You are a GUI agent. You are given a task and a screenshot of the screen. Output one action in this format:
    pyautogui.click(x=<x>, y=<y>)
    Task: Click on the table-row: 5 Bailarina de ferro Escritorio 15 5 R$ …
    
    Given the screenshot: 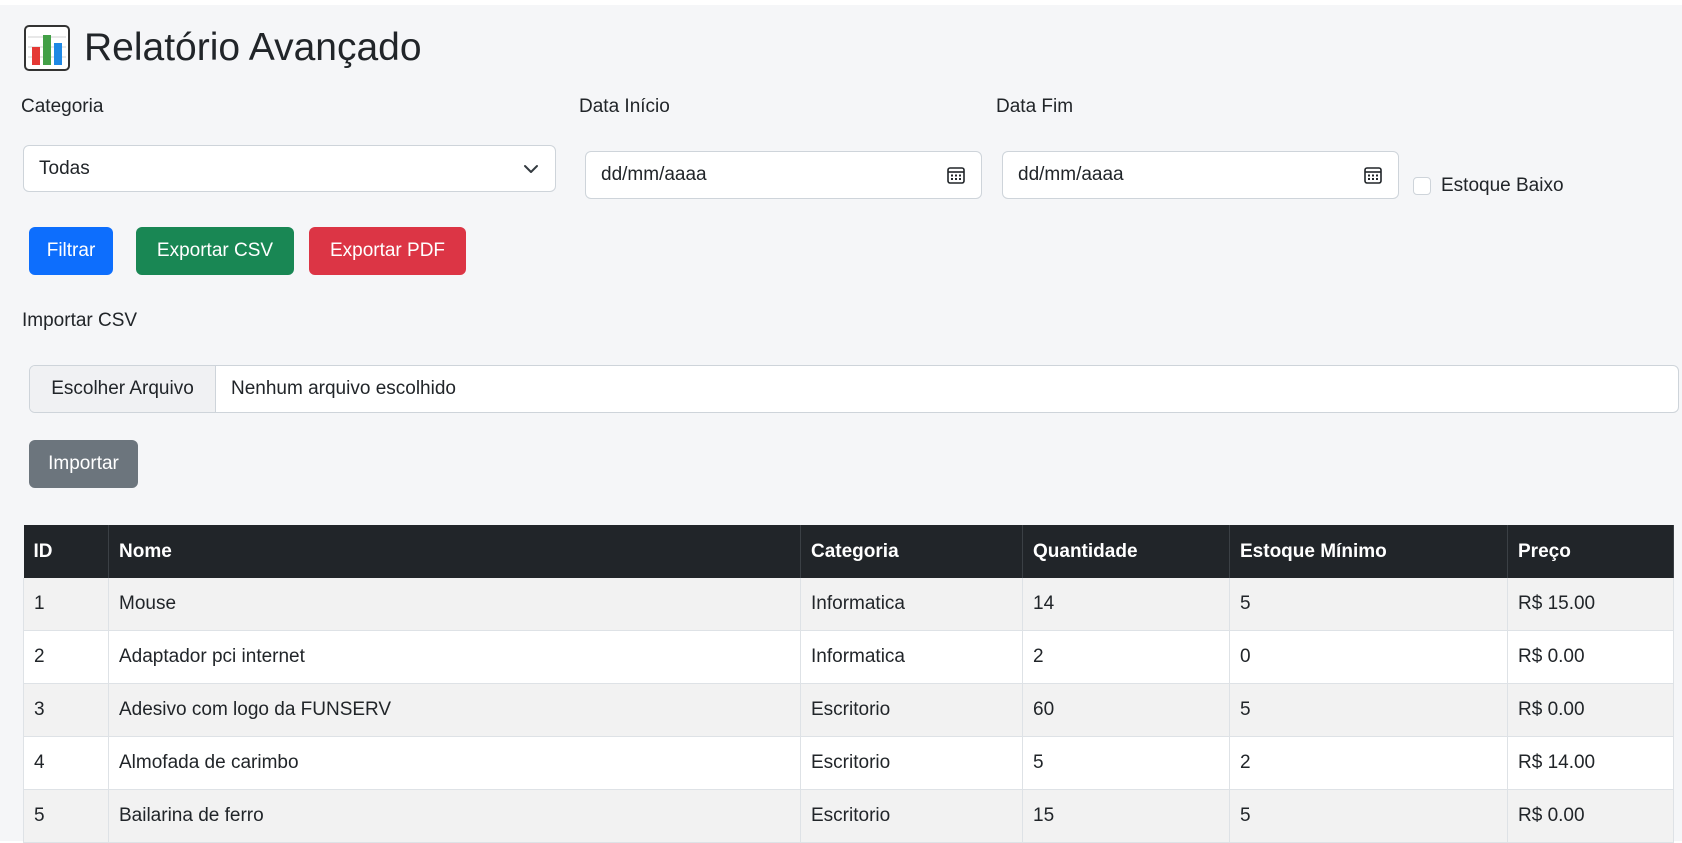 What is the action you would take?
    pyautogui.click(x=848, y=816)
    